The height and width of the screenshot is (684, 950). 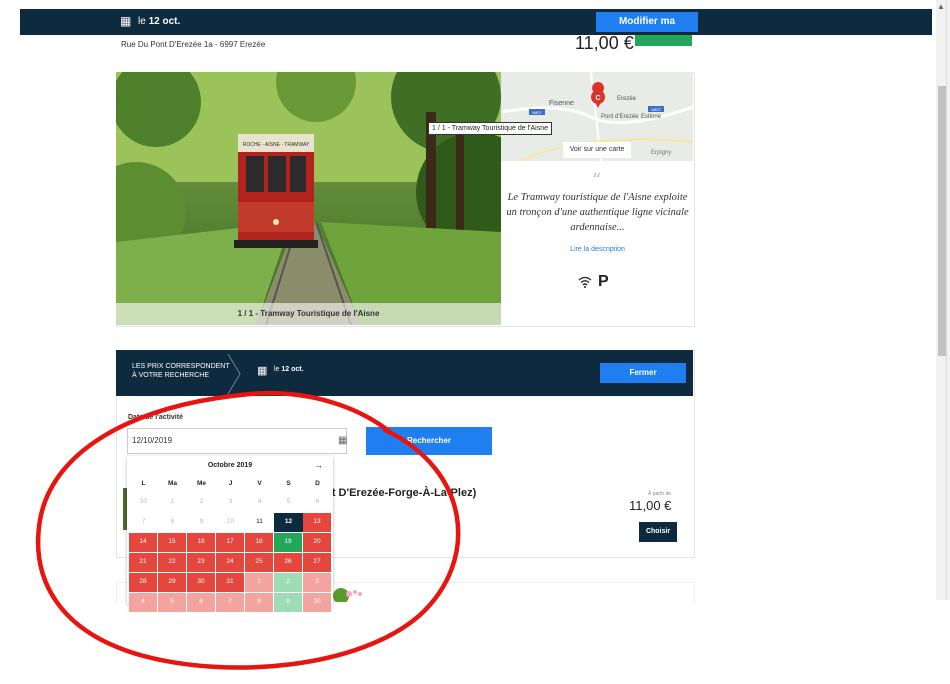 I want to click on datepicker-weekdays: L Ma Me J V S D, so click(x=230, y=483).